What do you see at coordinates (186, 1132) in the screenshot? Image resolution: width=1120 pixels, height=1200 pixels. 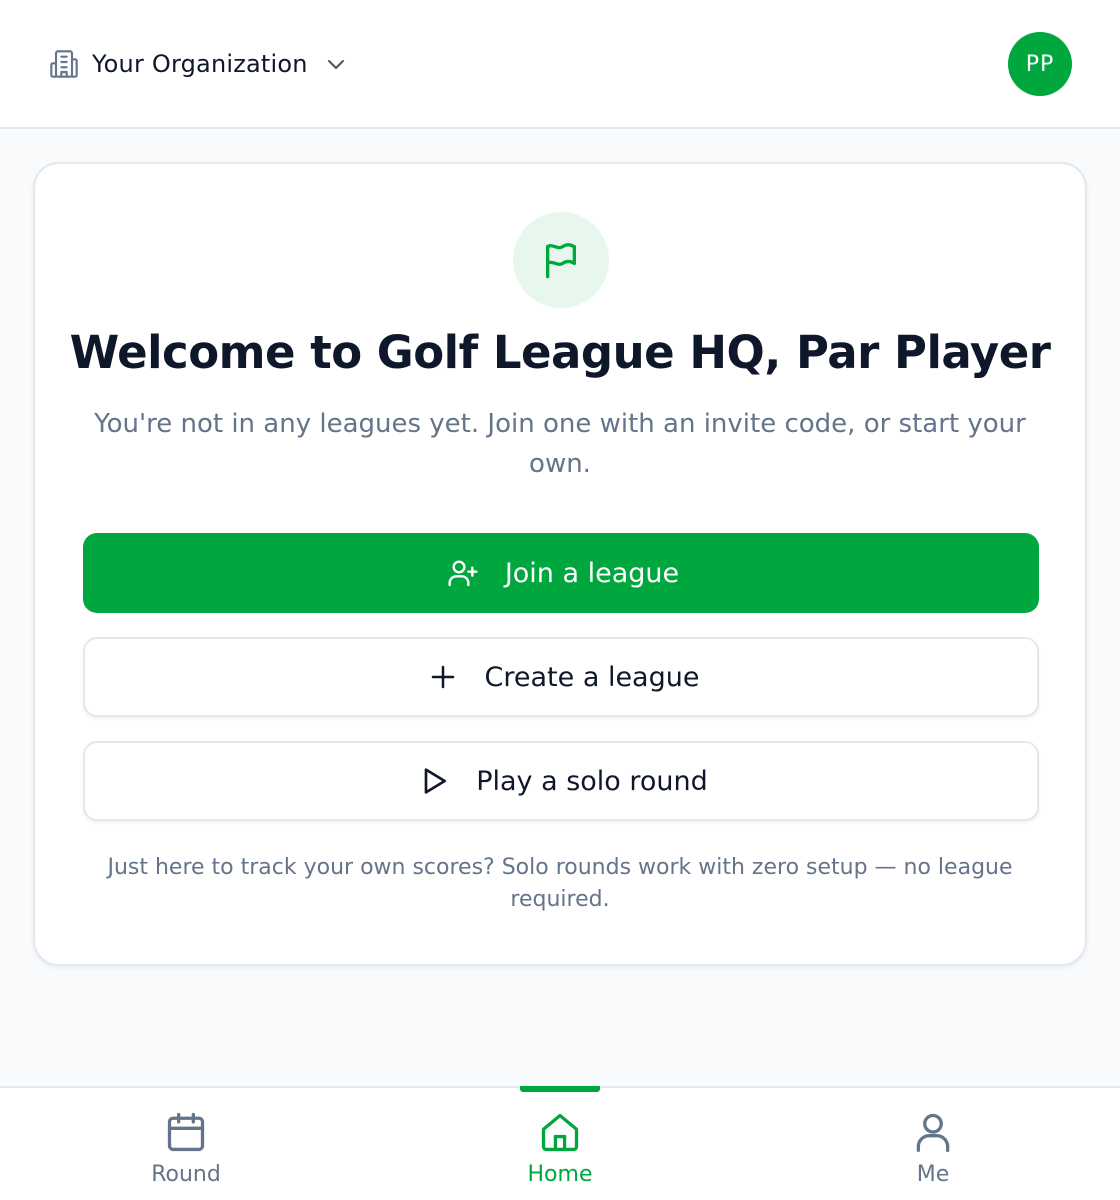 I see `calendar-icon` at bounding box center [186, 1132].